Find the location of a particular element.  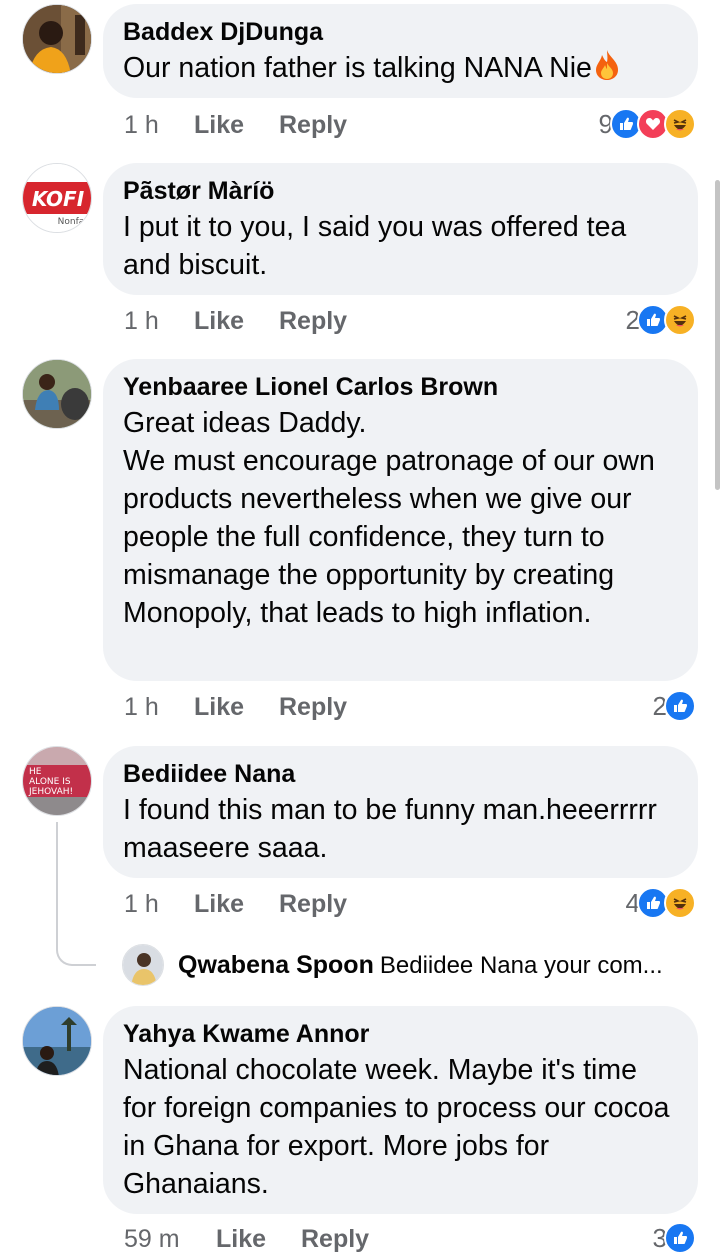

avatar: KOFI Nonfa is located at coordinates (57, 198).